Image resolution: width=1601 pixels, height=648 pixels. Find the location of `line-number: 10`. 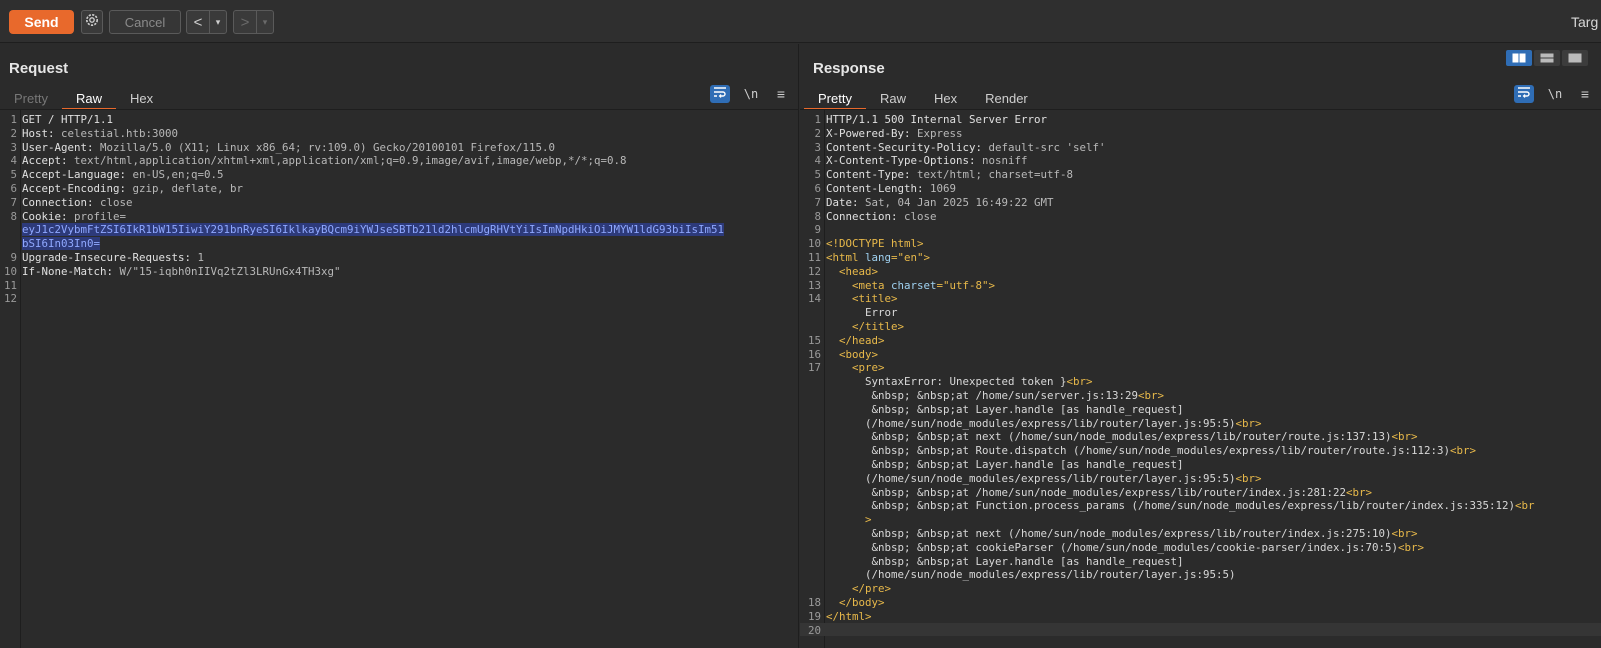

line-number: 10 is located at coordinates (10, 271).